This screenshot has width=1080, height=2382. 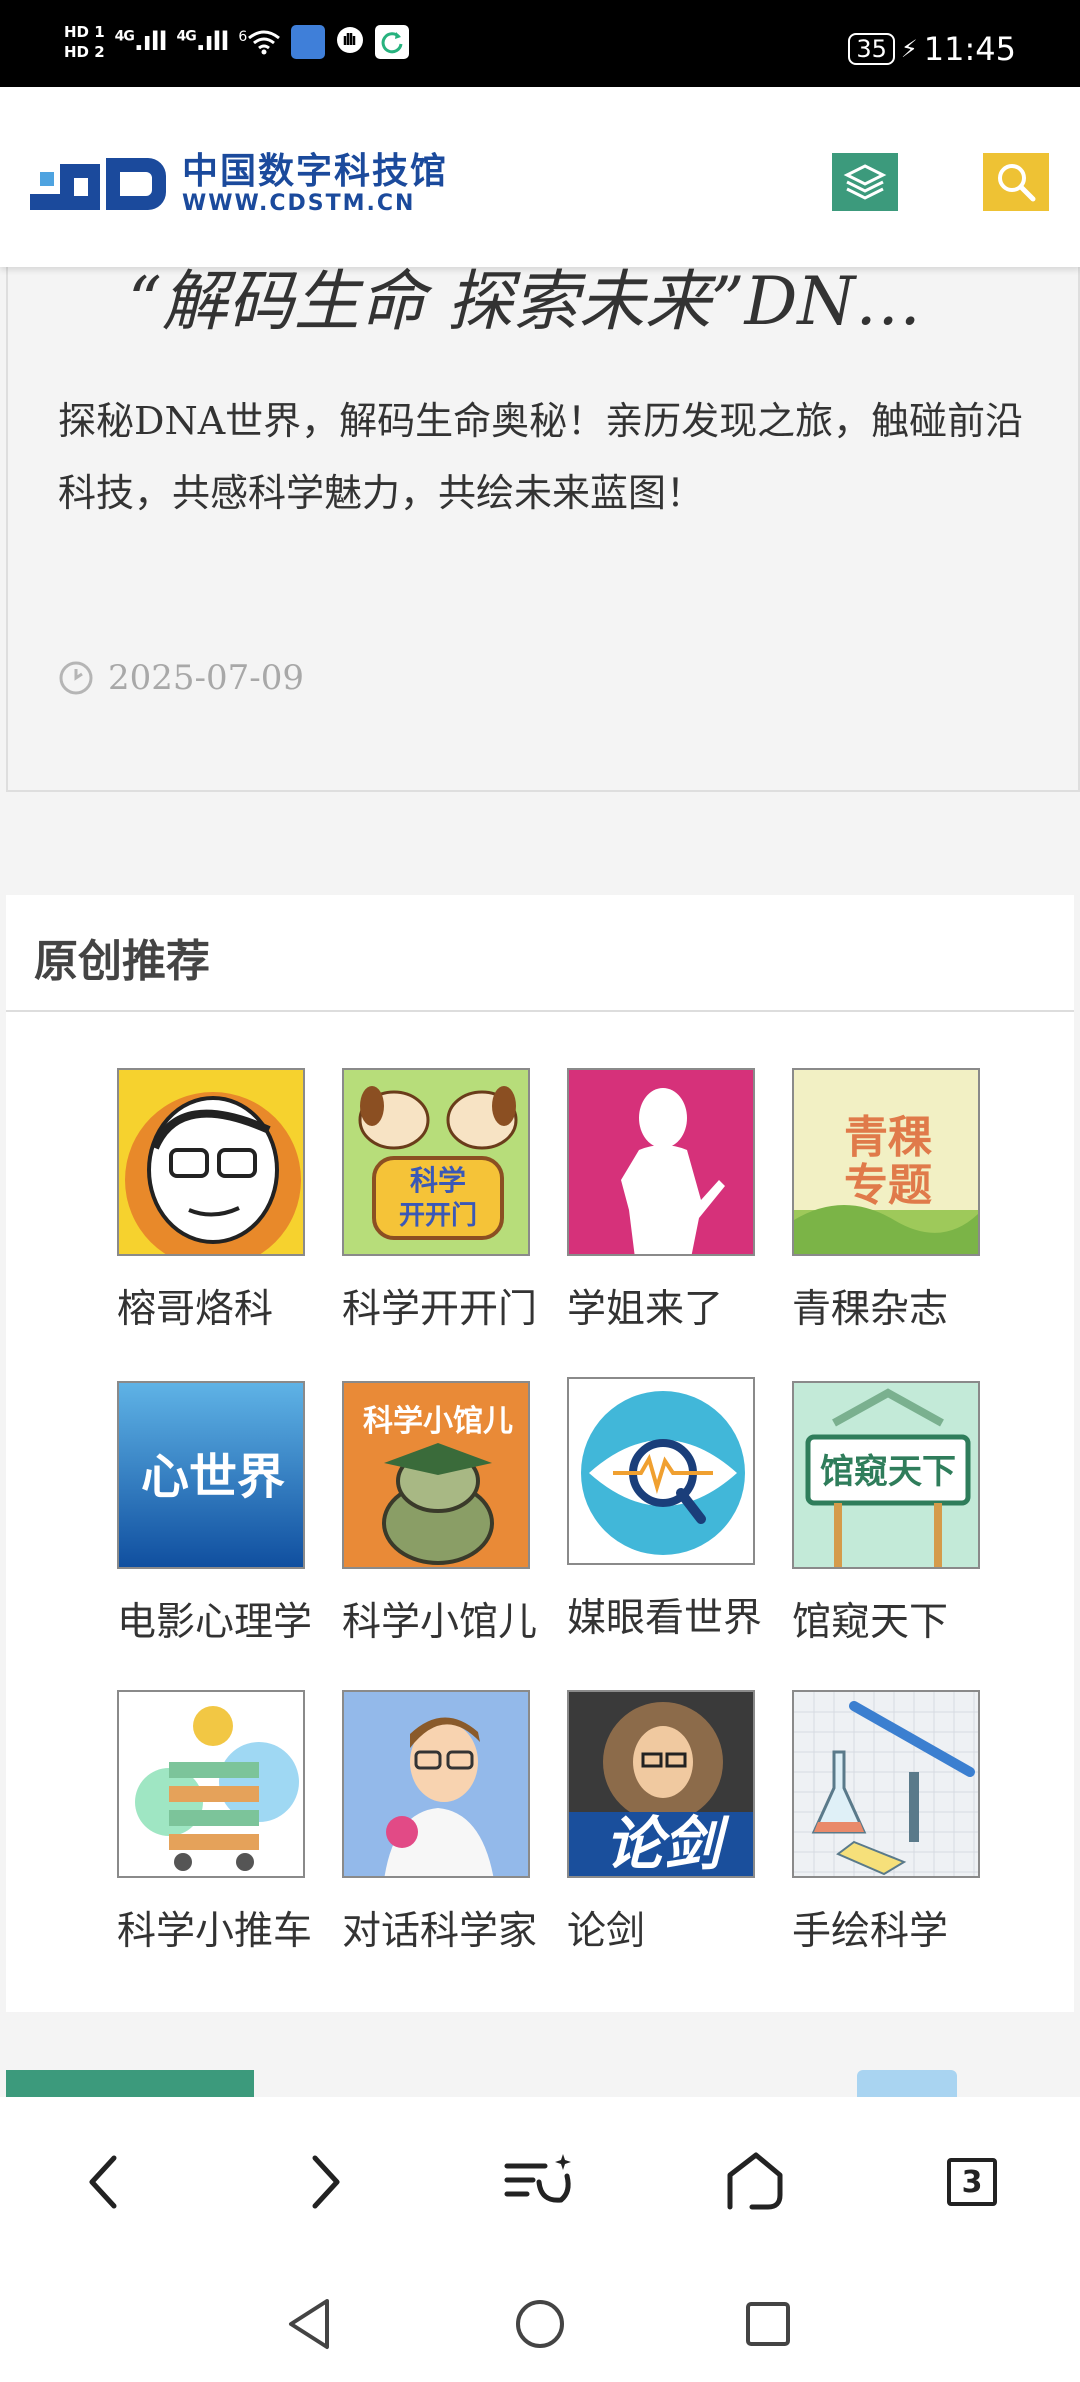 I want to click on signal-icon-2: 4G.ıll, so click(x=203, y=42).